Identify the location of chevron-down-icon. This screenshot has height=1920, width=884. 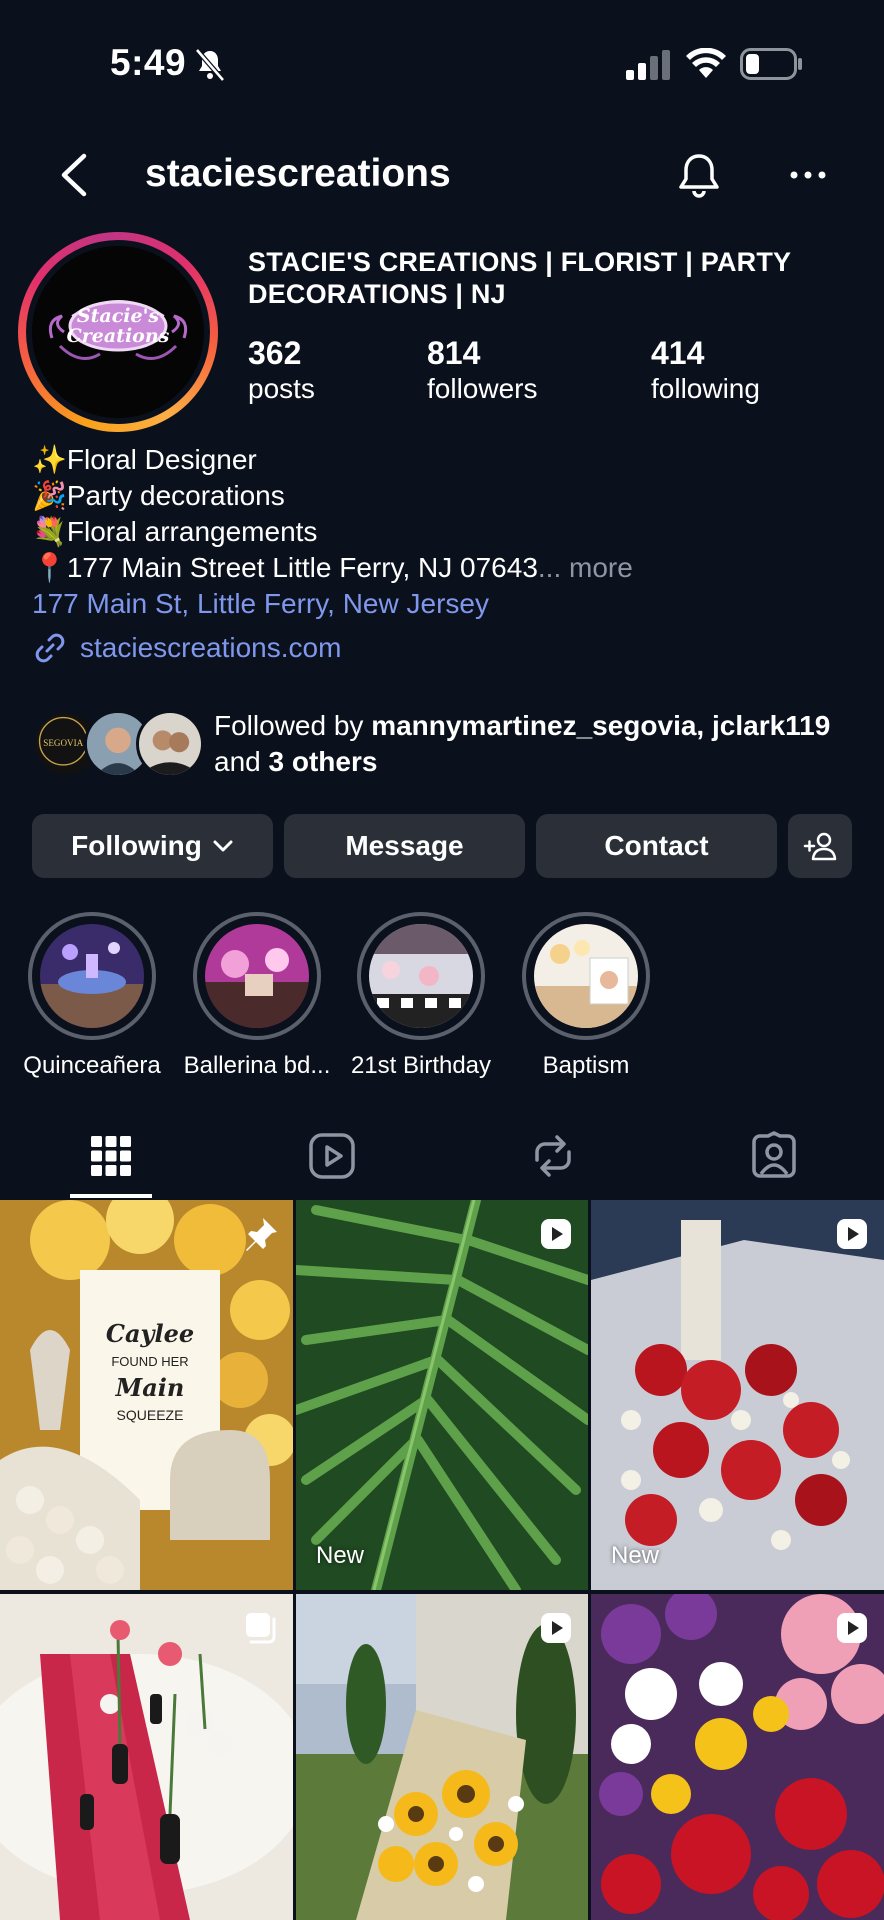
(223, 846).